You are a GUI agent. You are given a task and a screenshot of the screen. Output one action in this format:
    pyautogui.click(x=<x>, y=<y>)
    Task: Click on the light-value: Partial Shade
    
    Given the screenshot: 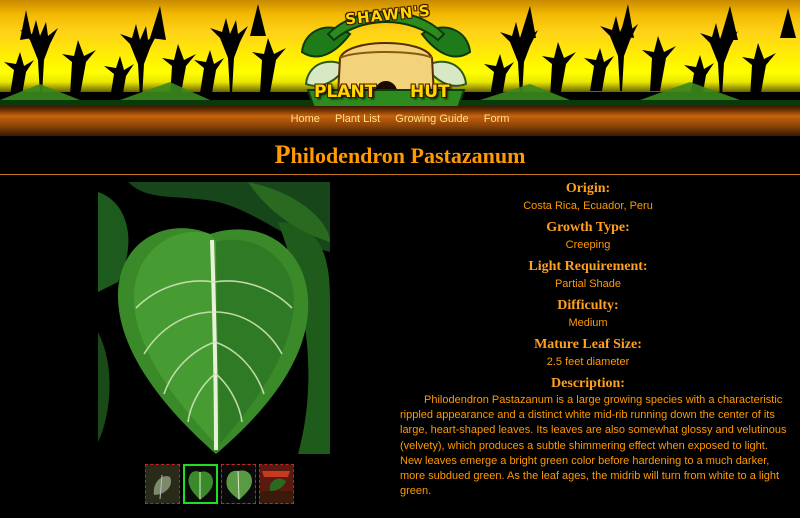 What is the action you would take?
    pyautogui.click(x=588, y=284)
    